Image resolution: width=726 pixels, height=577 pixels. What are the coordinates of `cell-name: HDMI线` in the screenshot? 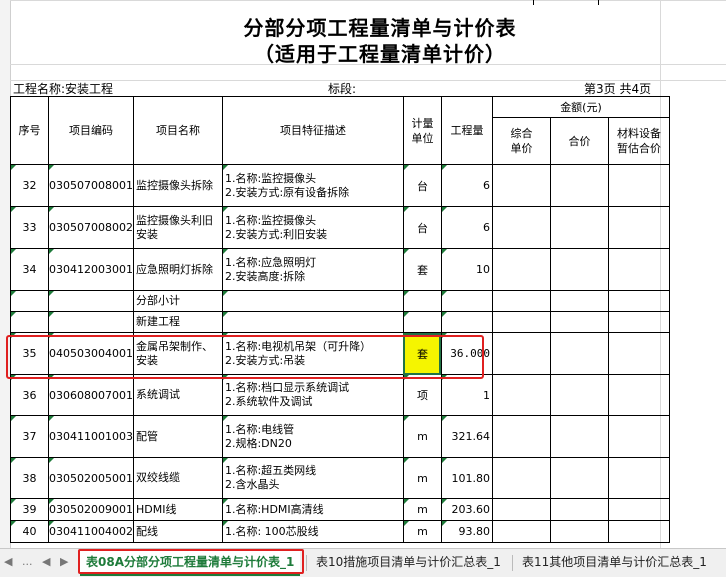 It's located at (177, 509).